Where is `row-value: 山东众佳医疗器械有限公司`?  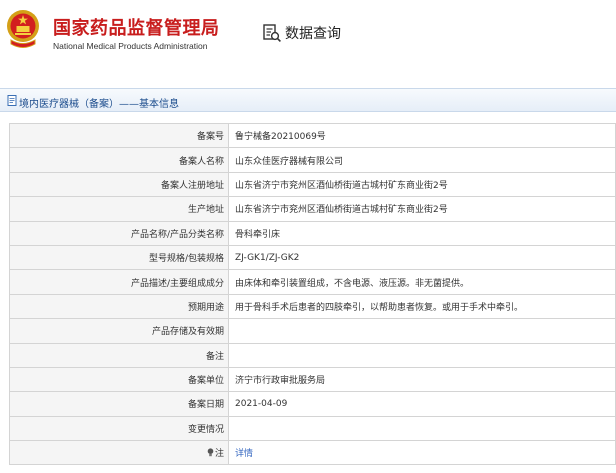
row-value: 山东众佳医疗器械有限公司 is located at coordinates (422, 160).